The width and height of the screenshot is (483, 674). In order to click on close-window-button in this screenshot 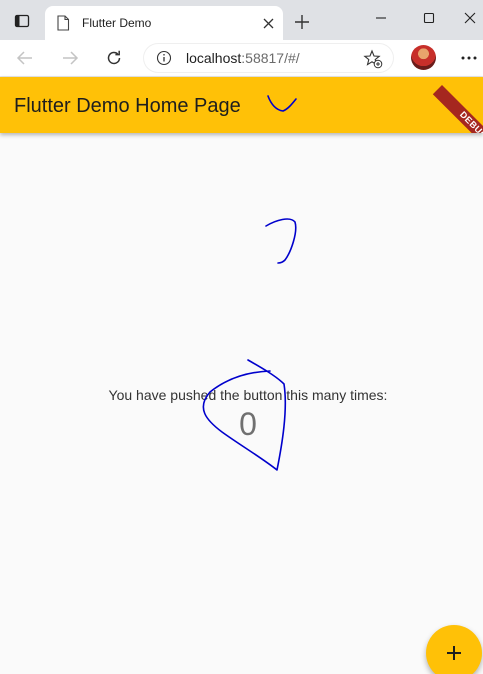, I will do `click(469, 18)`.